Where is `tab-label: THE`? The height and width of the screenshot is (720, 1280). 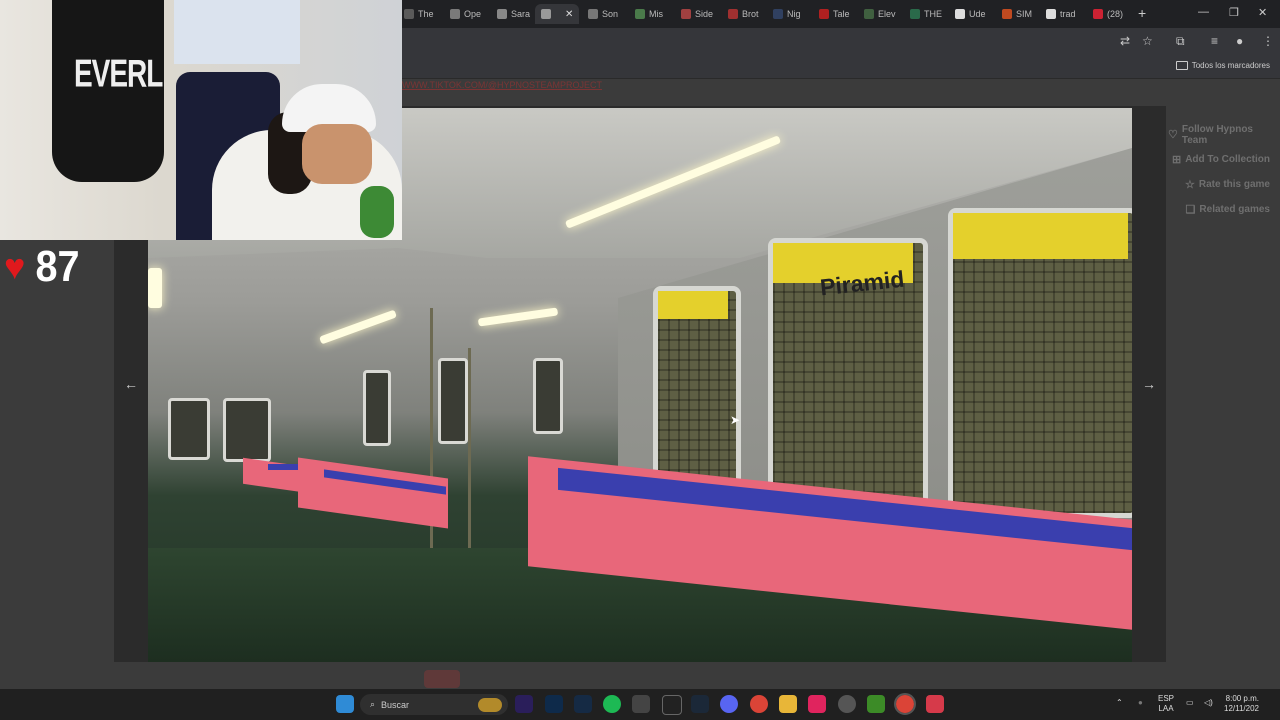
tab-label: THE is located at coordinates (933, 14).